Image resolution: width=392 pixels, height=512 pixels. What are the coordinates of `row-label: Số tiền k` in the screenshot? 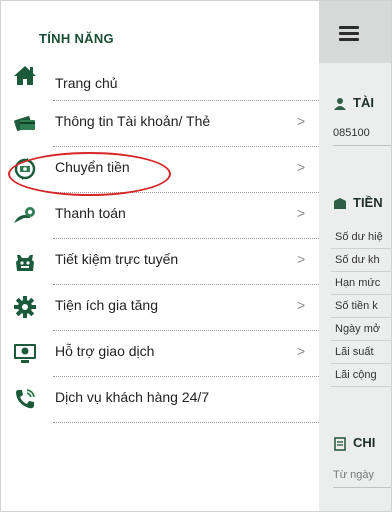 It's located at (356, 306).